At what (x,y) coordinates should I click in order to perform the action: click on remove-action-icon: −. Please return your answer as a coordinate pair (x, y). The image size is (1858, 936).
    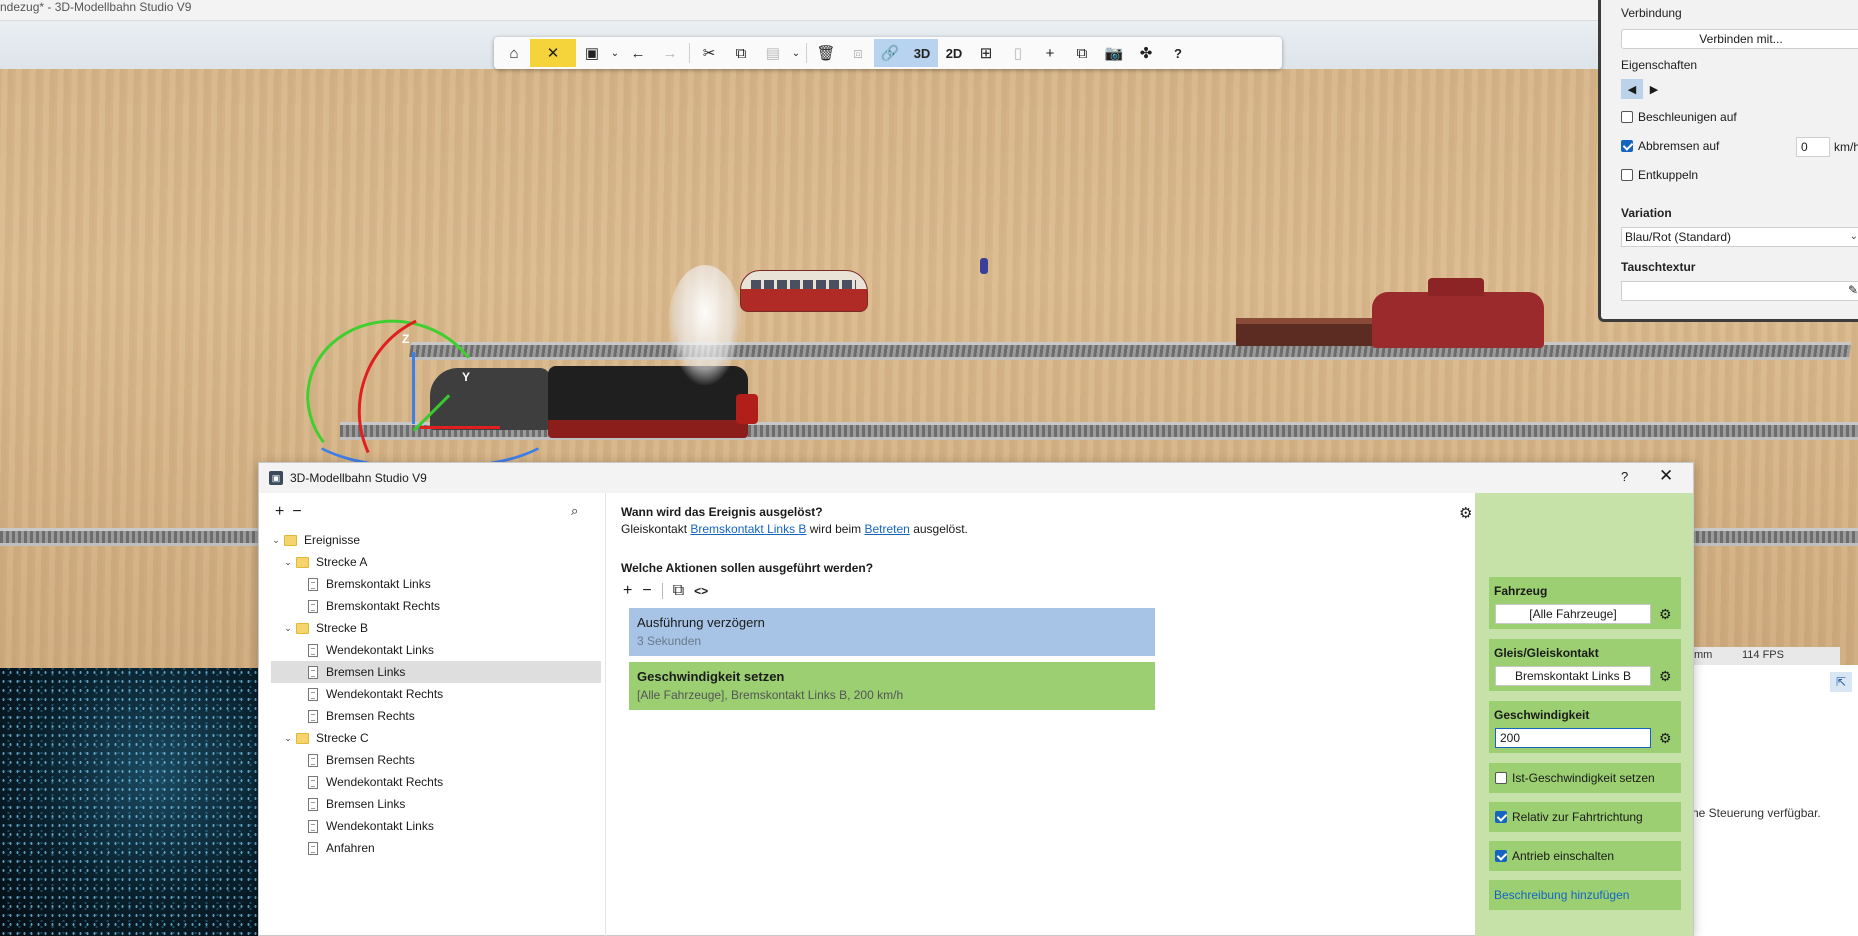
    Looking at the image, I should click on (646, 591).